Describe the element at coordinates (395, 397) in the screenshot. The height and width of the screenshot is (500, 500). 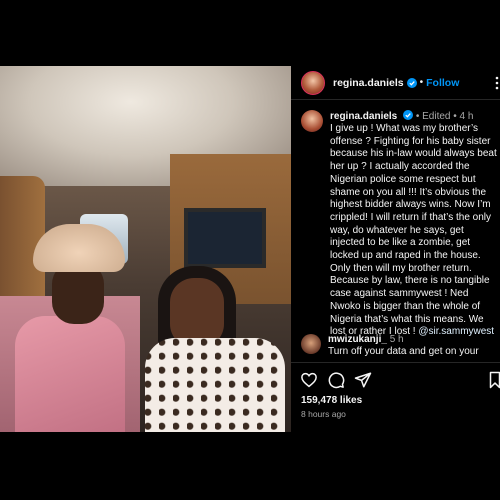
I see `post-actions: 159,478 likes 8 hours ago` at that location.